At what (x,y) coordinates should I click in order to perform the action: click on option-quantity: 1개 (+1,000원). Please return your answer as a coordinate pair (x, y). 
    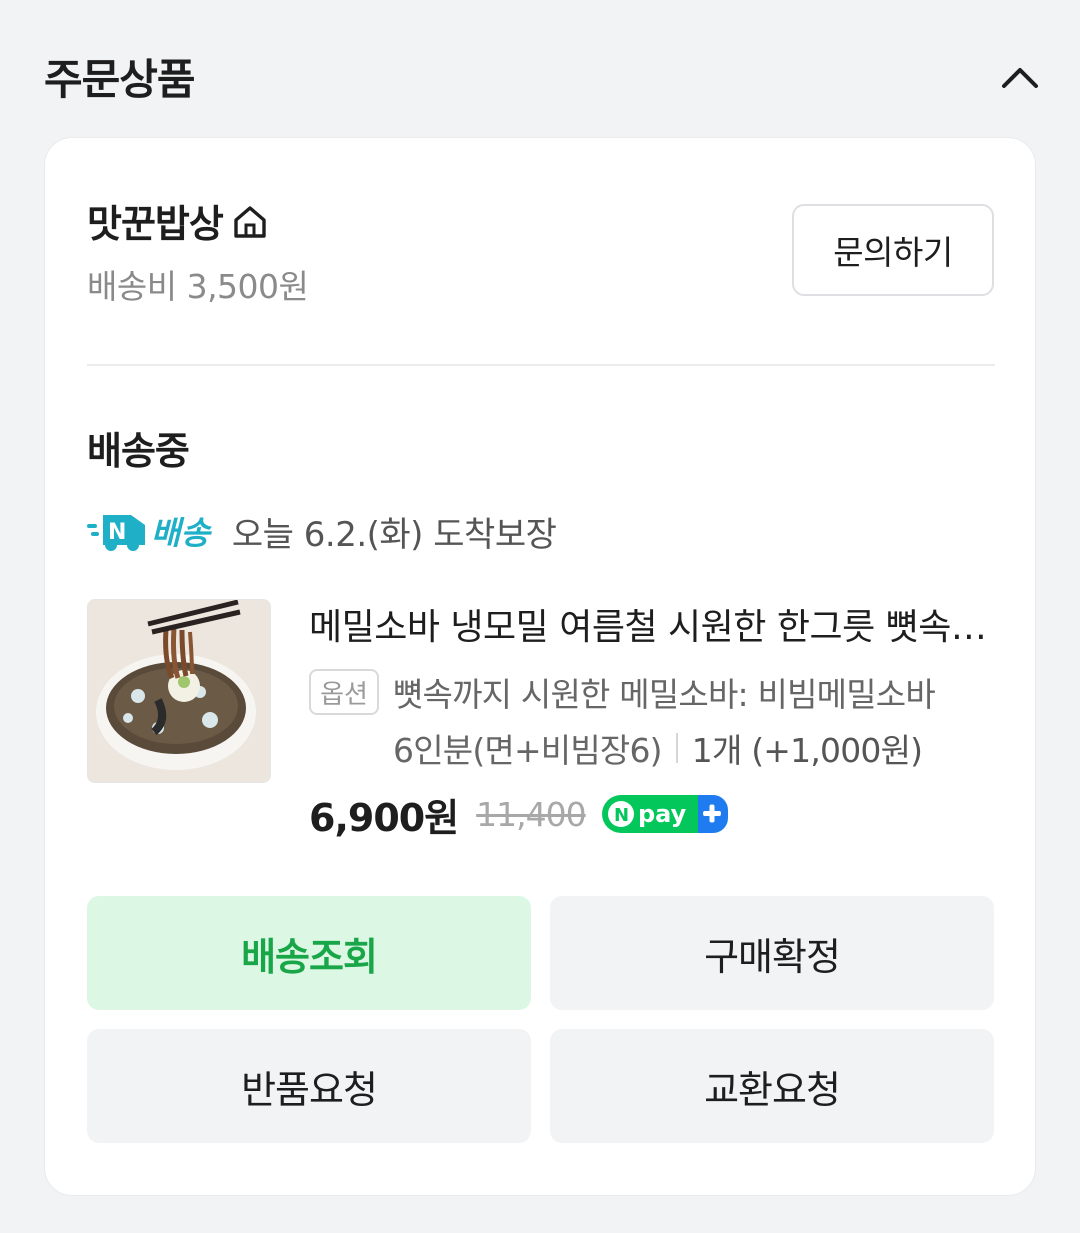
    Looking at the image, I should click on (807, 750).